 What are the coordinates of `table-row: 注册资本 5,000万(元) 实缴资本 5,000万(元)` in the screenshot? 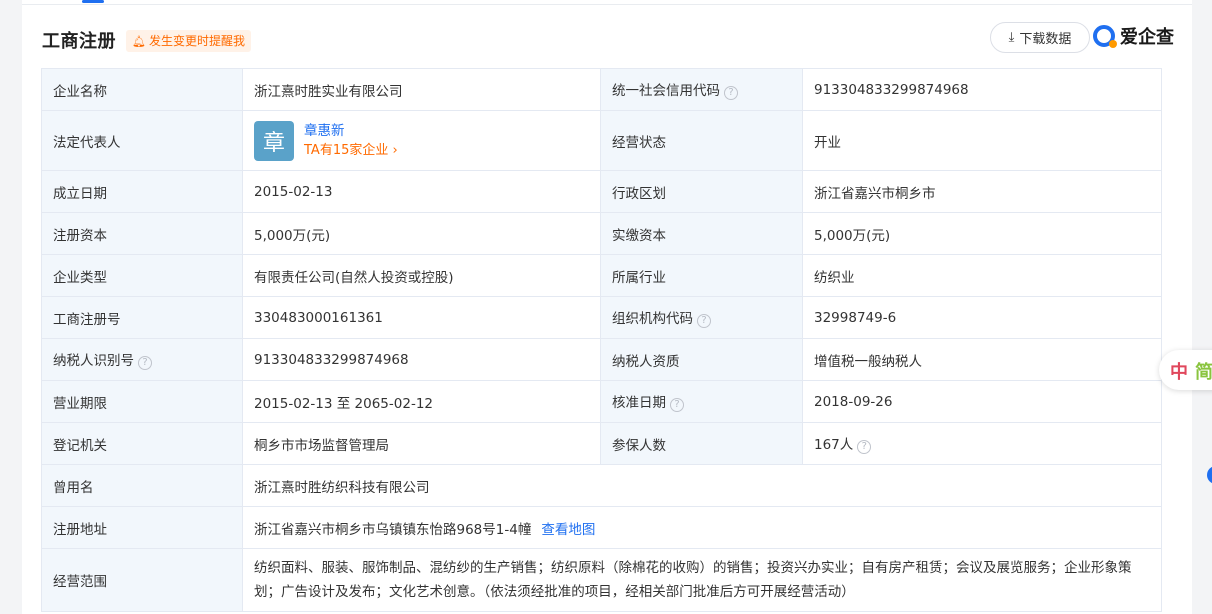 It's located at (601, 233).